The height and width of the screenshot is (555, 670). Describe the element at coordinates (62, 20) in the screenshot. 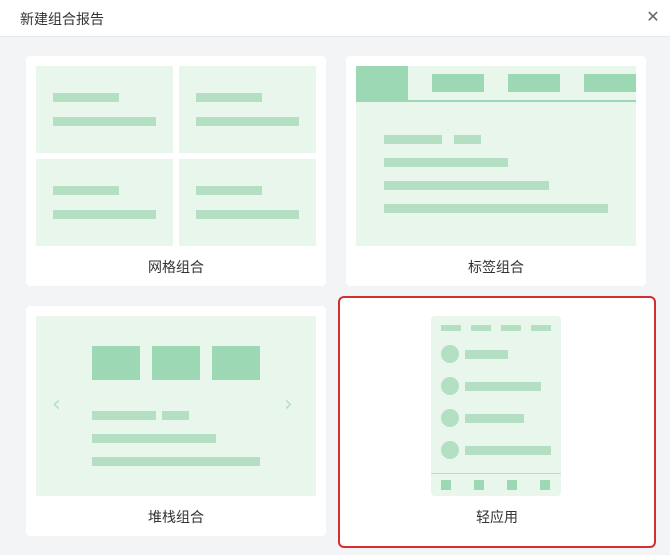

I see `dialog-title: 新建组合报告` at that location.